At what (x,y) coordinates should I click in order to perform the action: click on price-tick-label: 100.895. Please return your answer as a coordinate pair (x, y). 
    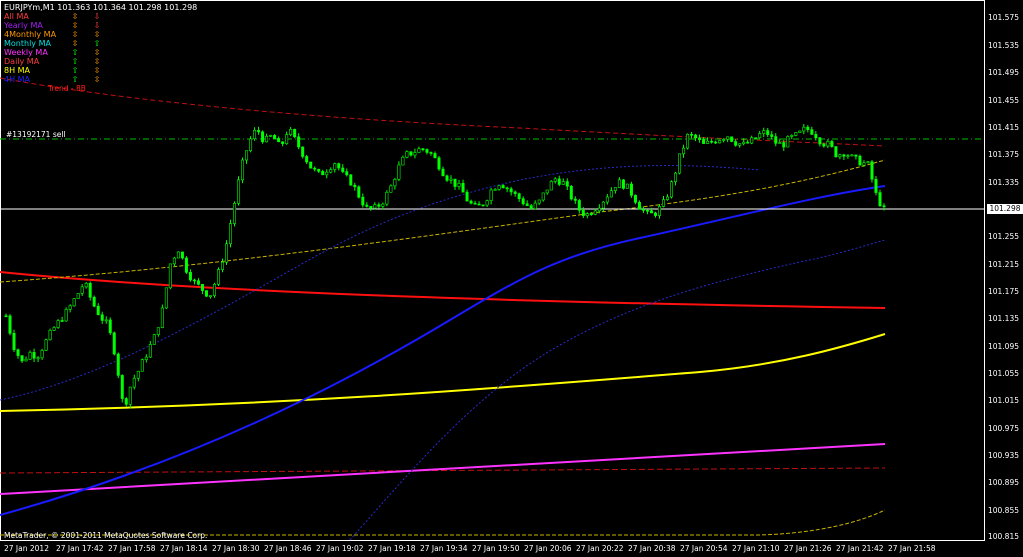
    Looking at the image, I should click on (1003, 482).